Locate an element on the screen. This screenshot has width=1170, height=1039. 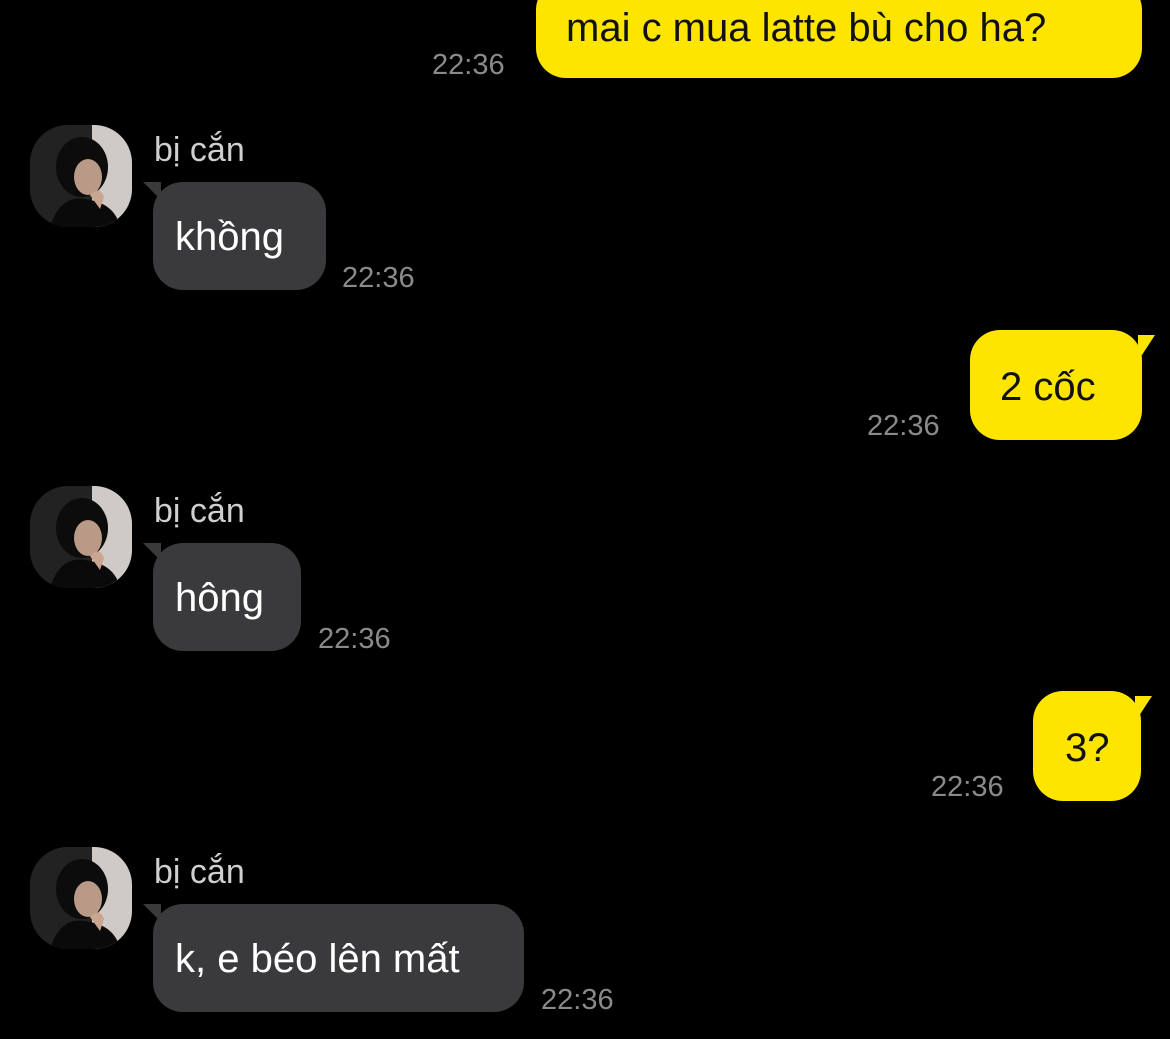
message-bubble-outgoing: 3? is located at coordinates (1087, 746).